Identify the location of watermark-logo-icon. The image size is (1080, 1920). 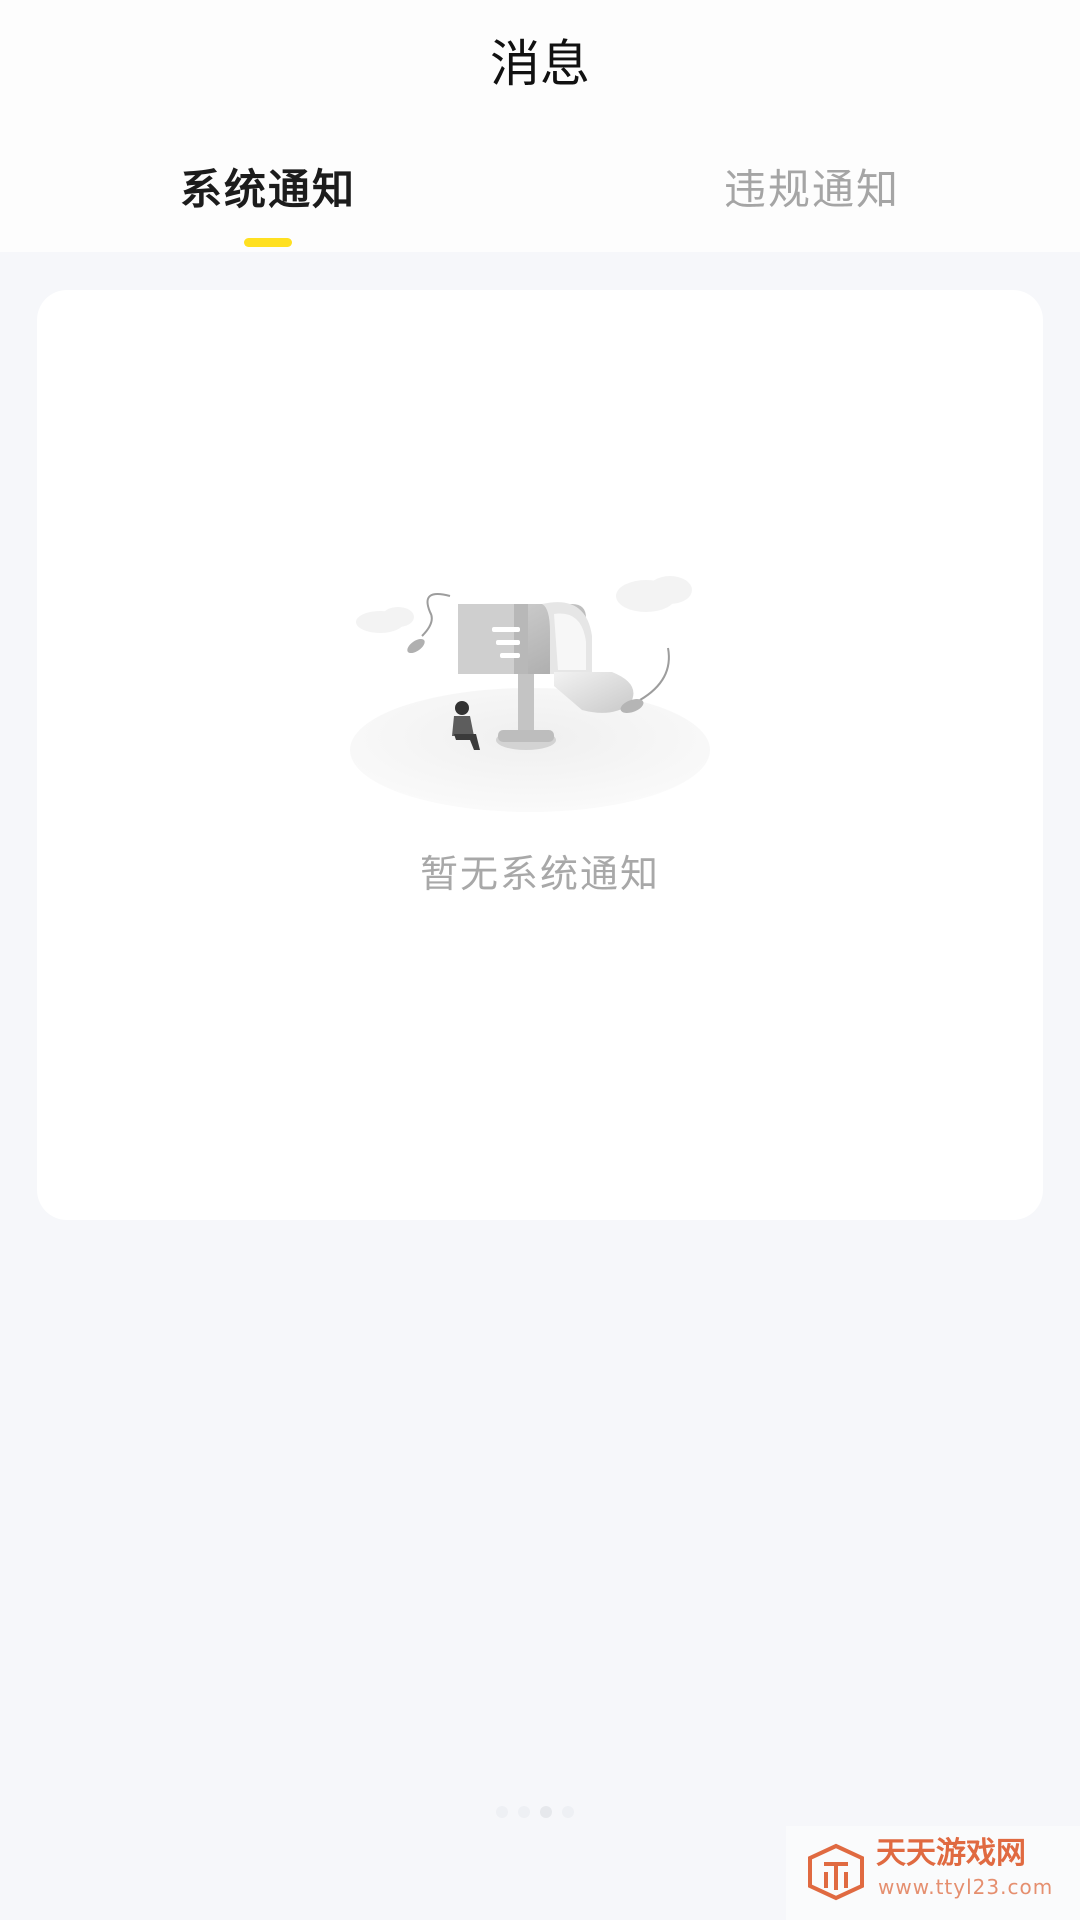
(836, 1872).